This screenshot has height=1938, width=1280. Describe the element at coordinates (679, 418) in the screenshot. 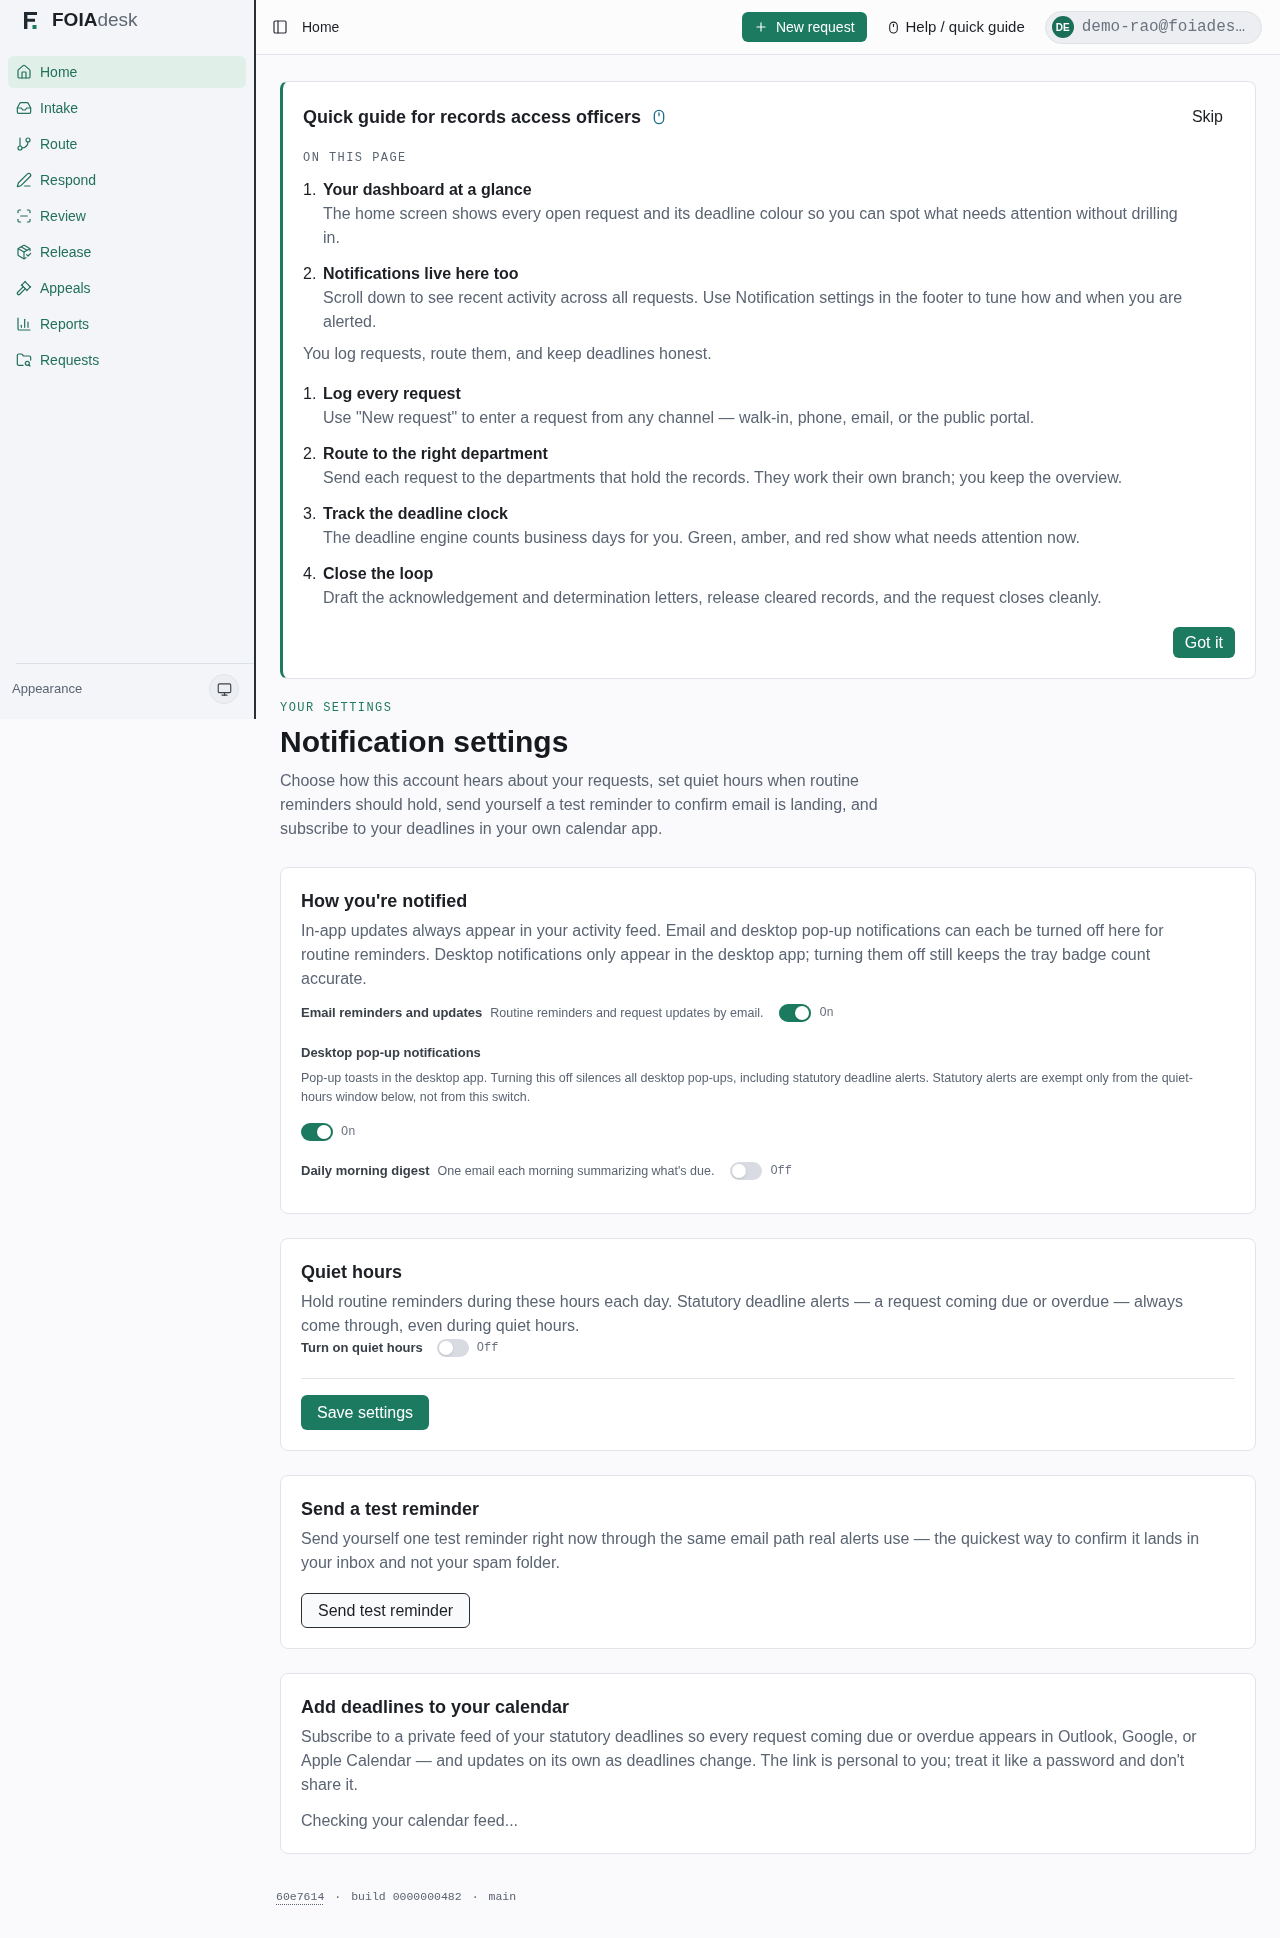

I see `guide-step-text: Use "New request" to enter a request from any channel — walk-in, phone, email, or the public portal.` at that location.